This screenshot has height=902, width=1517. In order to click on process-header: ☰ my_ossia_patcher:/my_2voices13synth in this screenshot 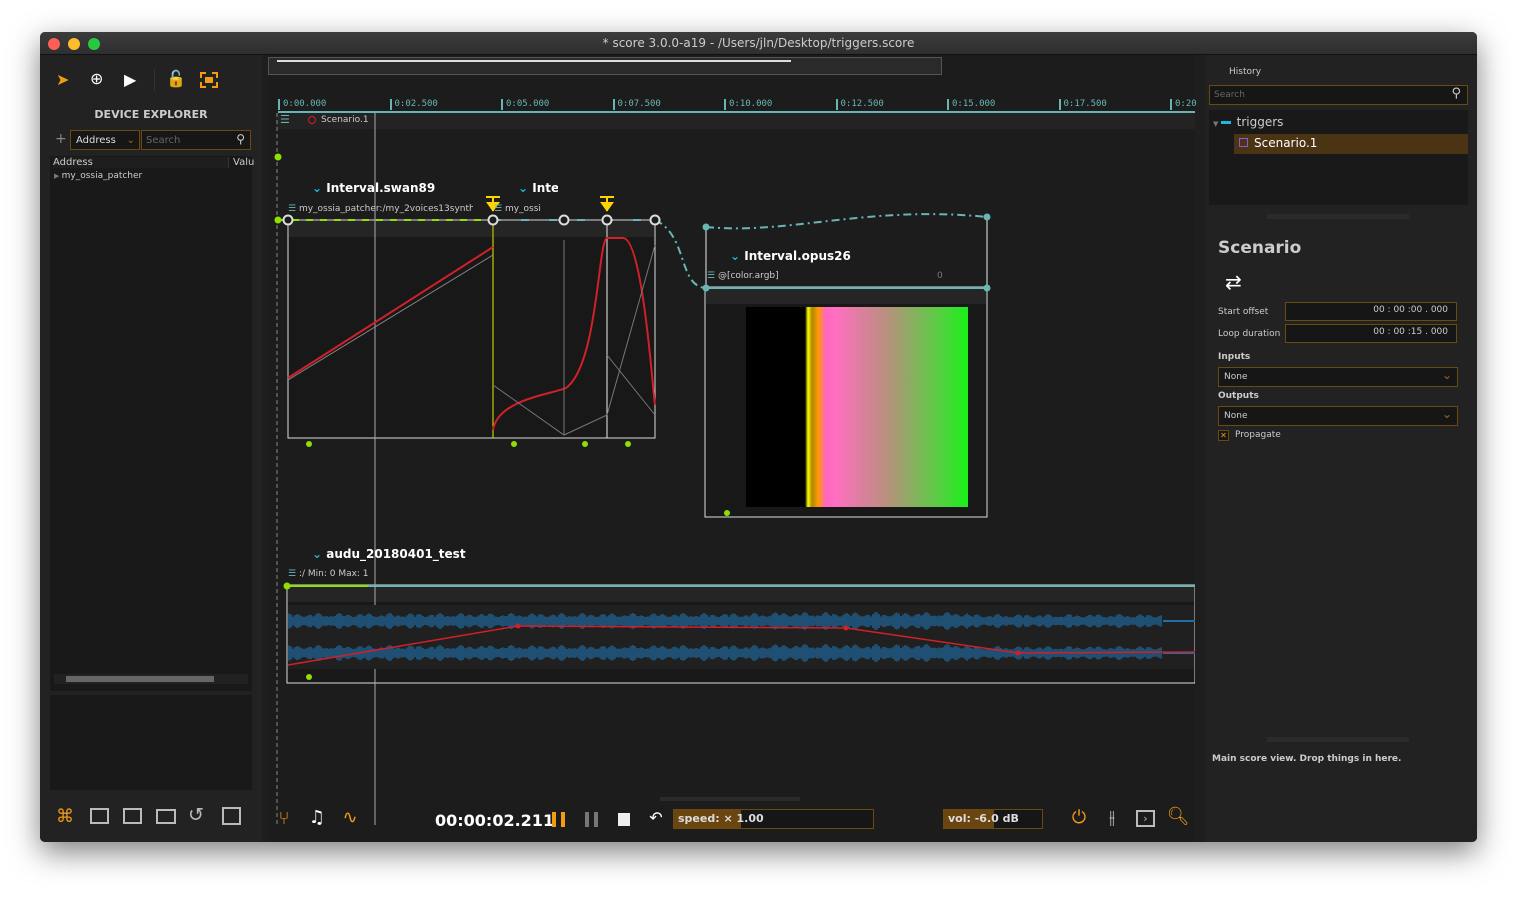, I will do `click(380, 209)`.